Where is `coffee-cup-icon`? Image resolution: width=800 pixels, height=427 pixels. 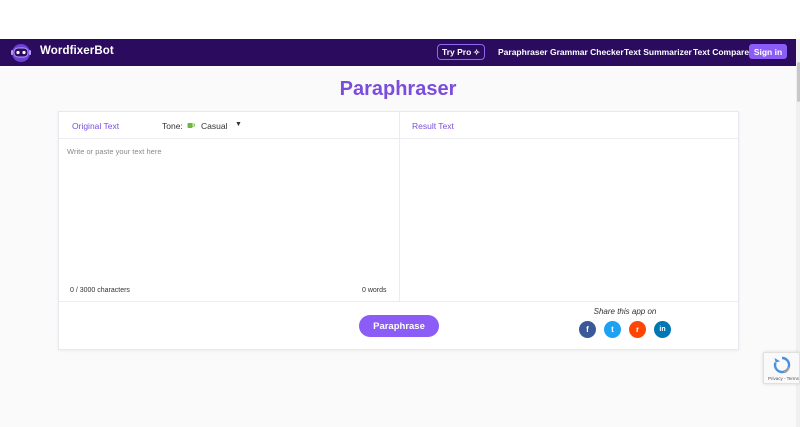
coffee-cup-icon is located at coordinates (191, 125).